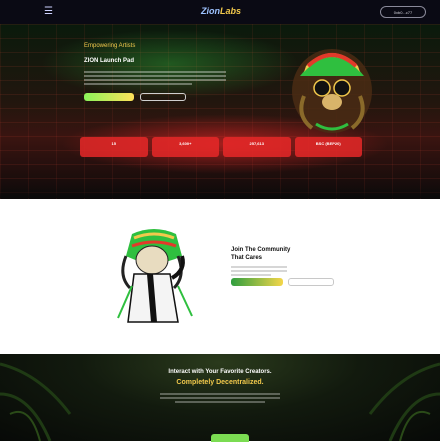  What do you see at coordinates (261, 250) in the screenshot?
I see `community-title-line1: Join The Community` at bounding box center [261, 250].